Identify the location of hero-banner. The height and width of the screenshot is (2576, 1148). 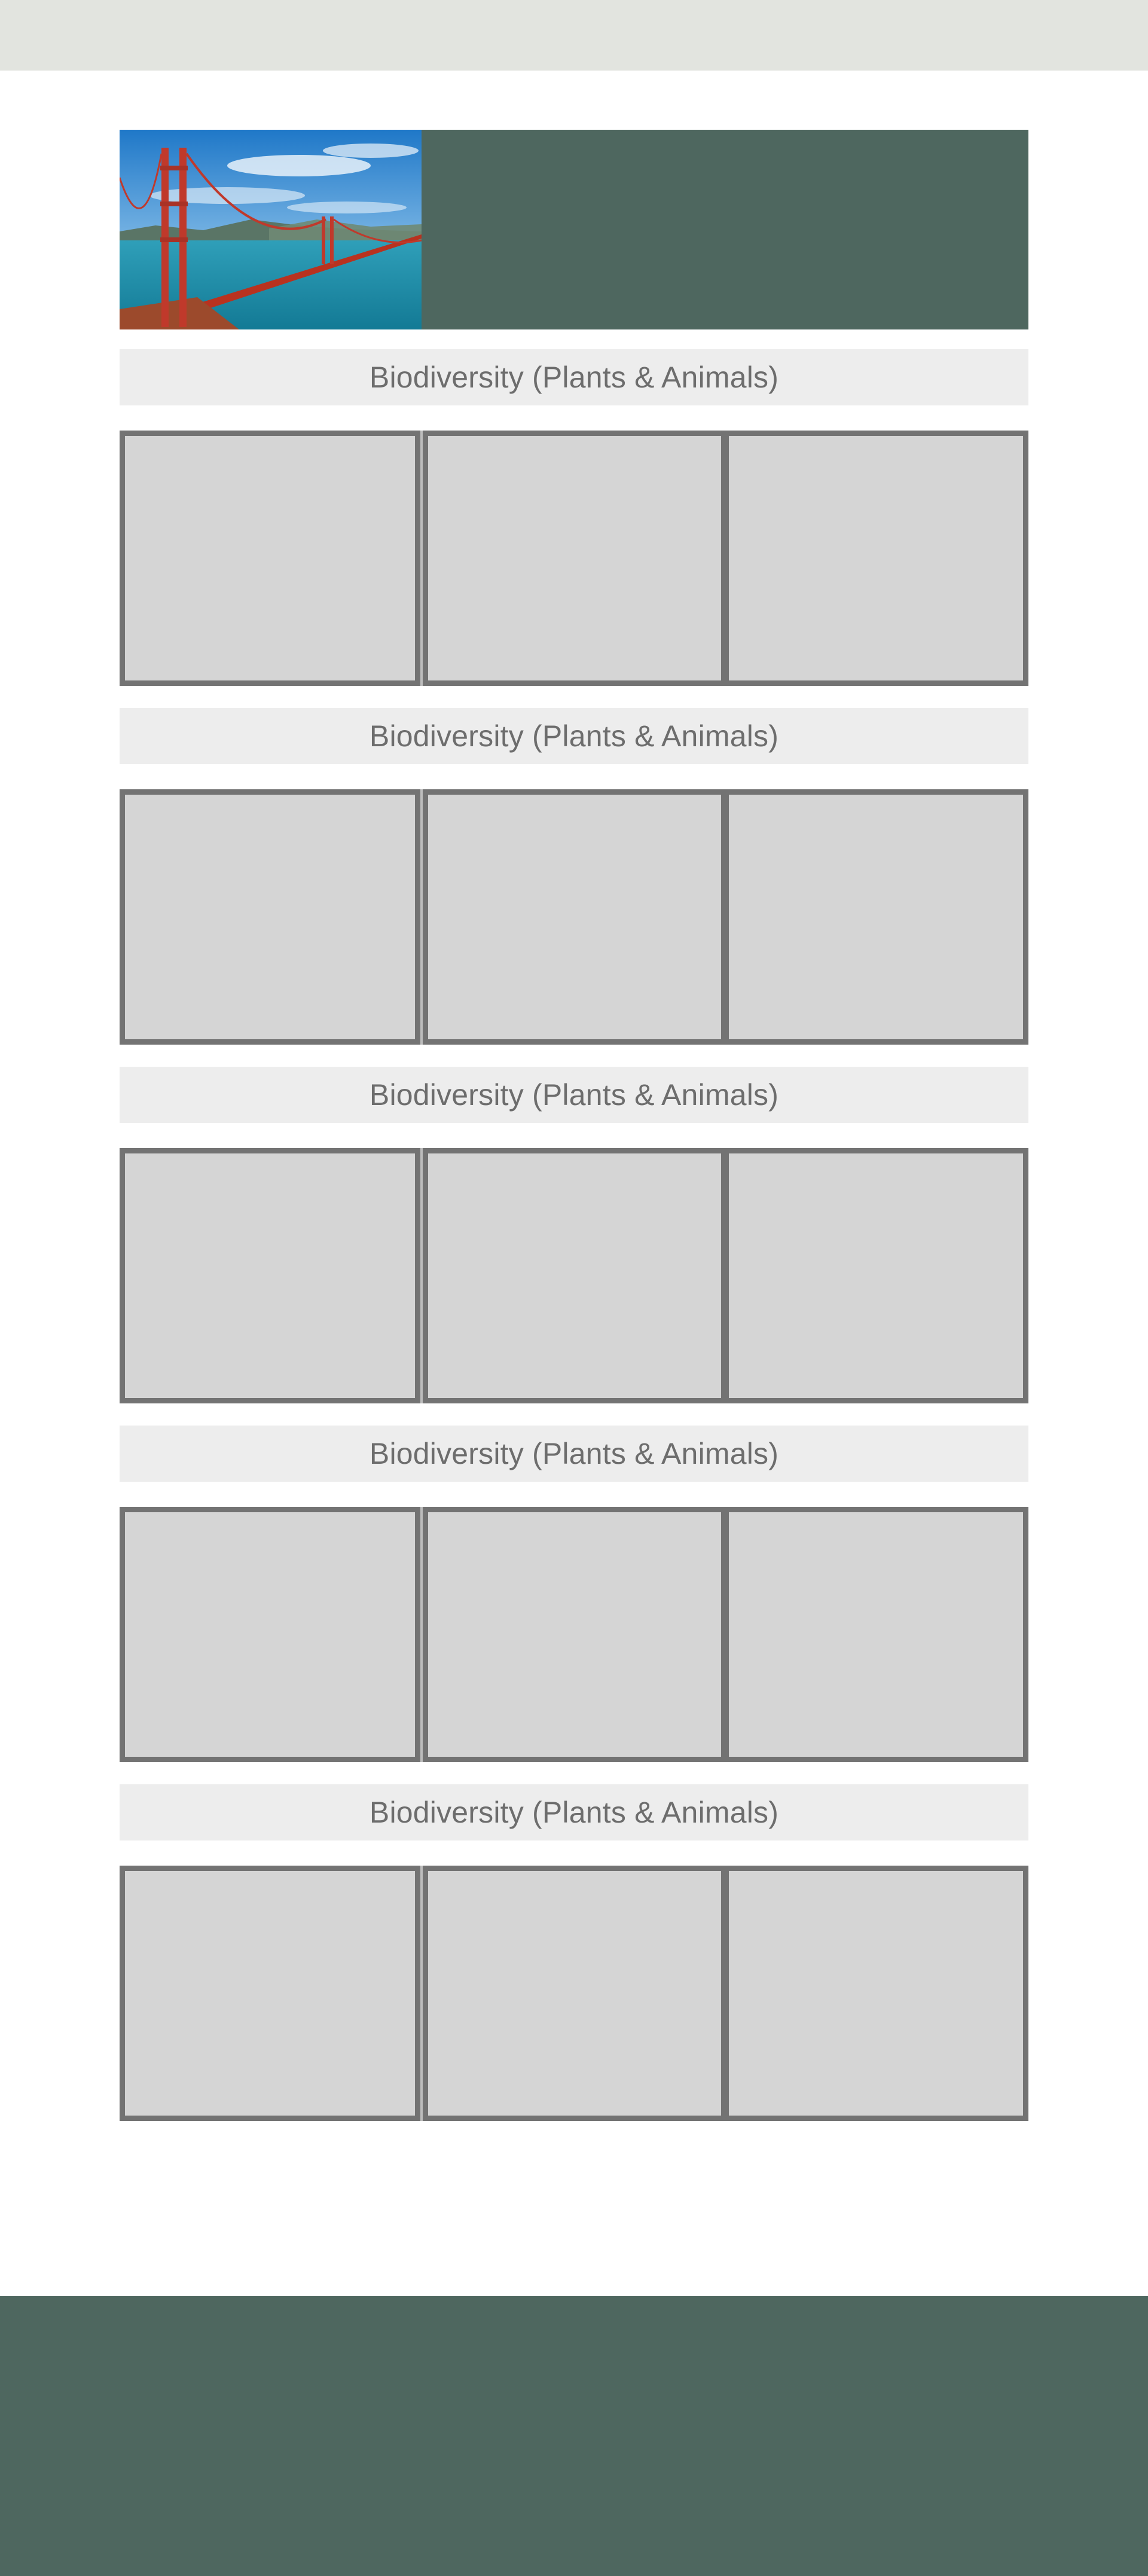
(574, 229).